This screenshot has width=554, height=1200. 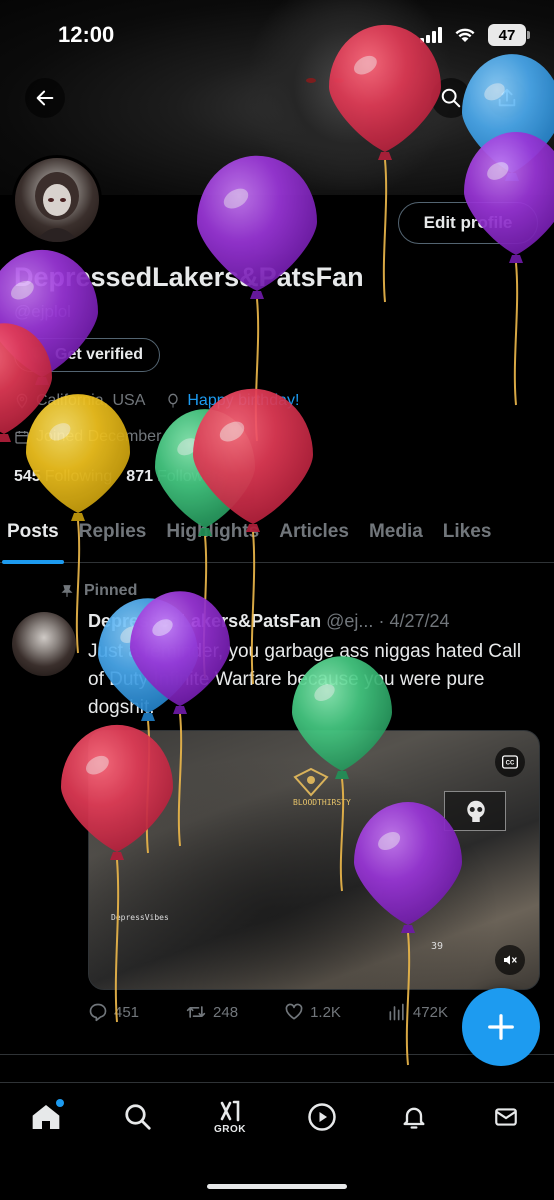 I want to click on get-verified-button: Get verified, so click(x=87, y=355).